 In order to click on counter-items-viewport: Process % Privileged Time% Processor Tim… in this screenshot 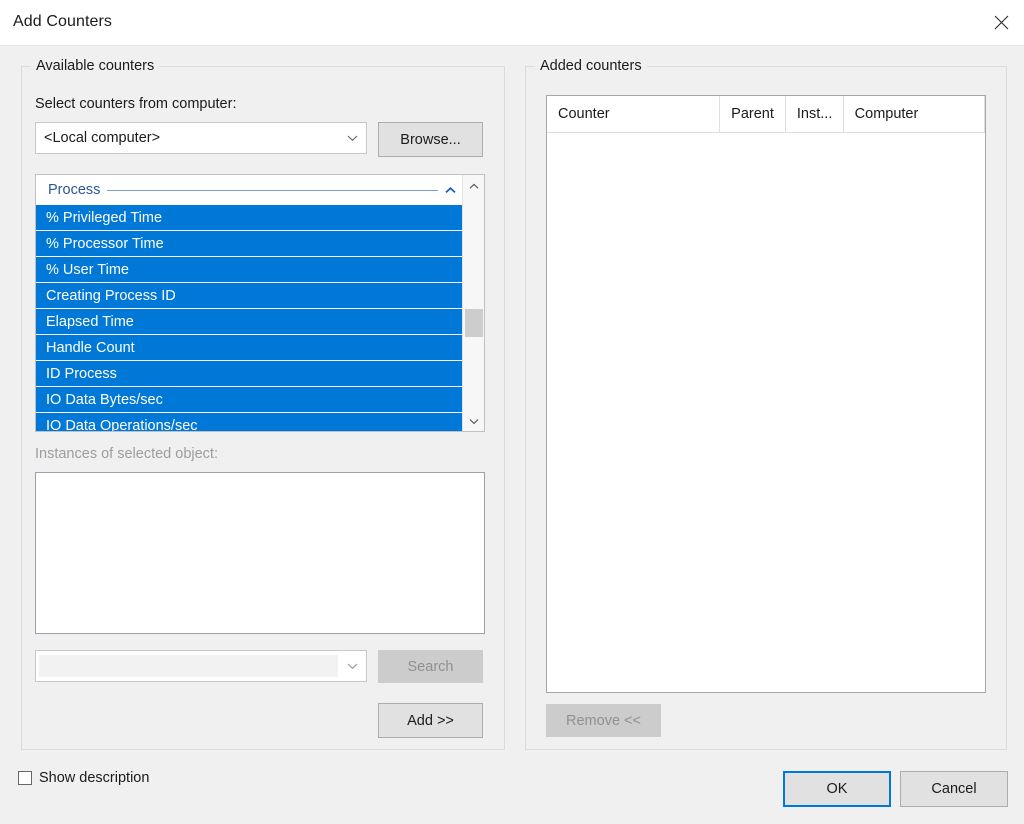, I will do `click(249, 303)`.